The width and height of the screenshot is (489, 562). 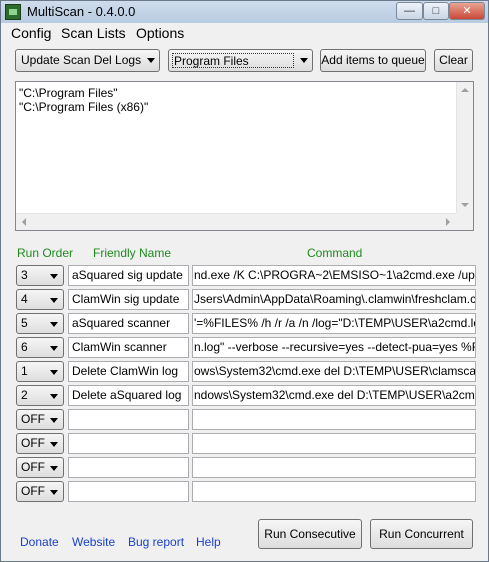 What do you see at coordinates (24, 371) in the screenshot?
I see `run-order-value: 1` at bounding box center [24, 371].